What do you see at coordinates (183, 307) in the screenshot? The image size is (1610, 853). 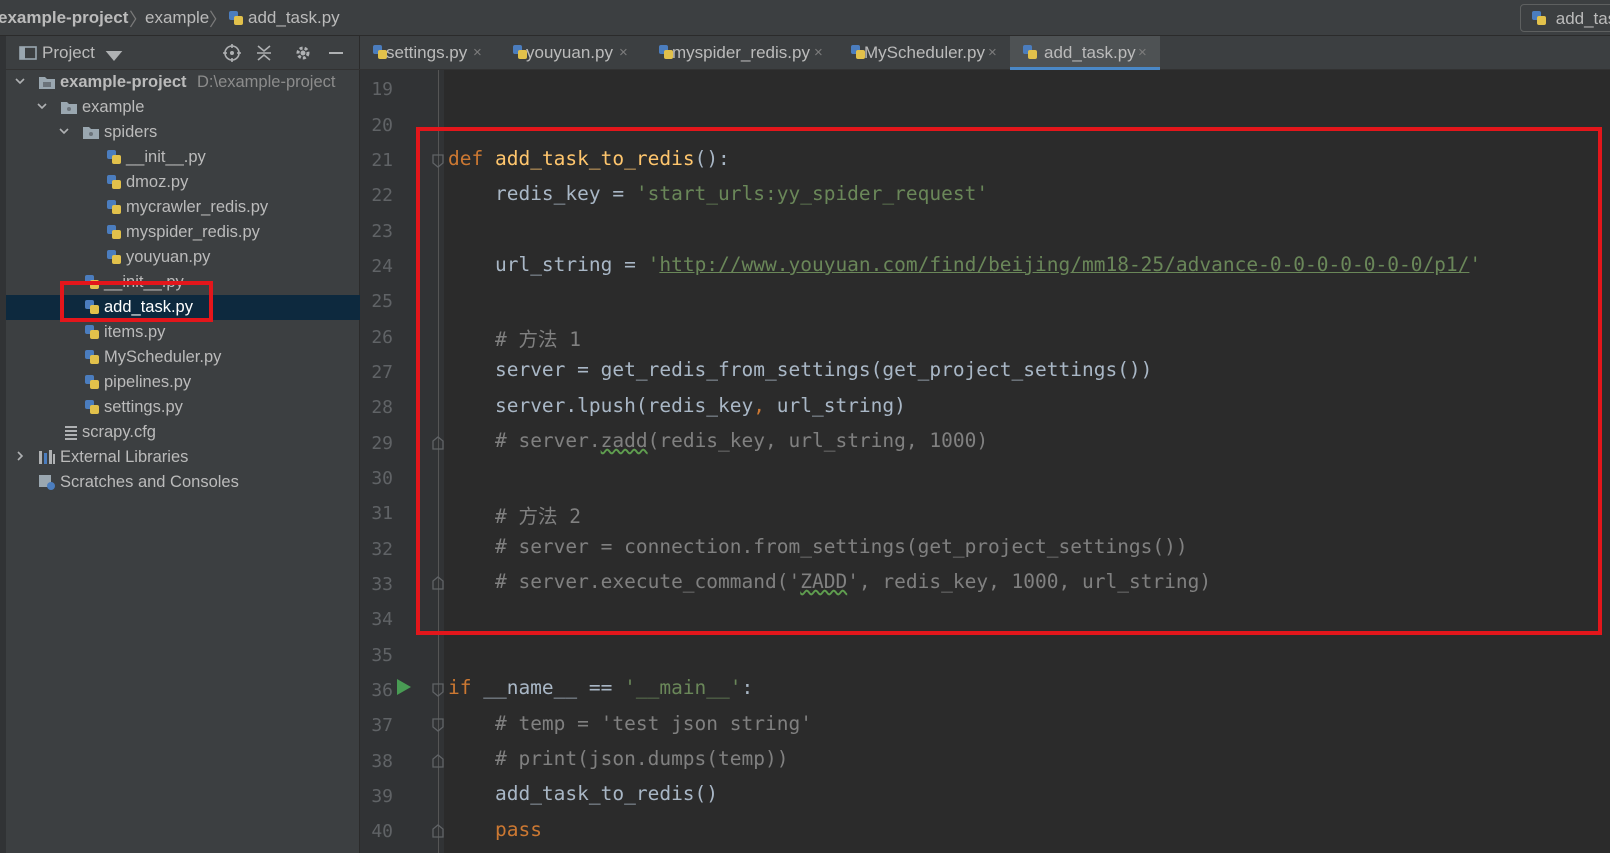 I see `tree-item-add-task-selected: add_task.py` at bounding box center [183, 307].